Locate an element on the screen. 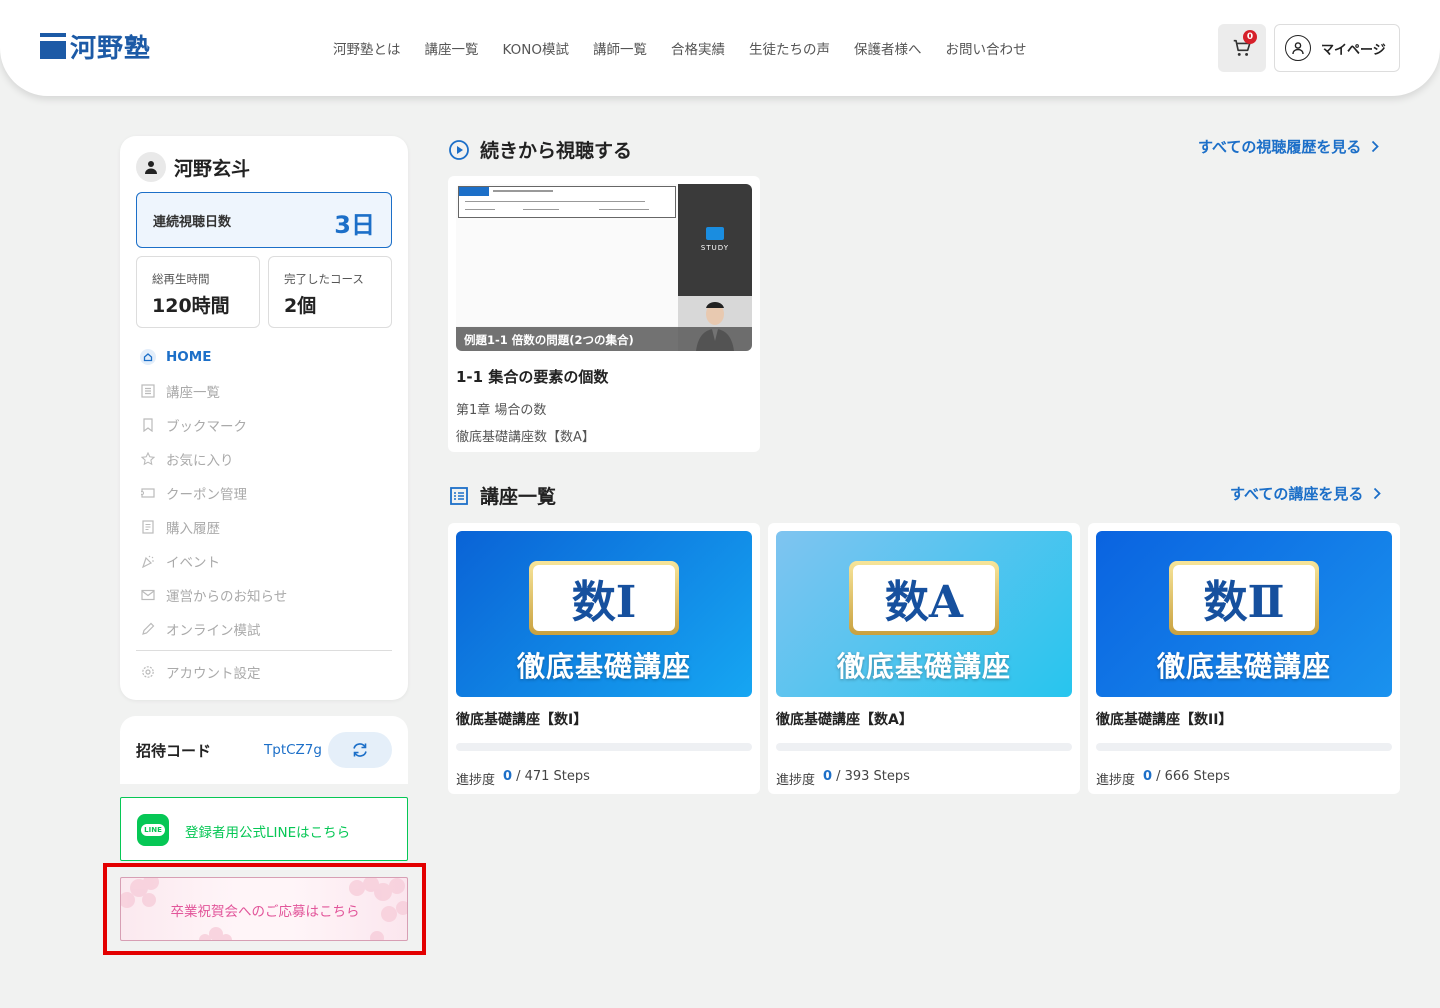 Image resolution: width=1440 pixels, height=1008 pixels. stat-value: 120時間 is located at coordinates (191, 306).